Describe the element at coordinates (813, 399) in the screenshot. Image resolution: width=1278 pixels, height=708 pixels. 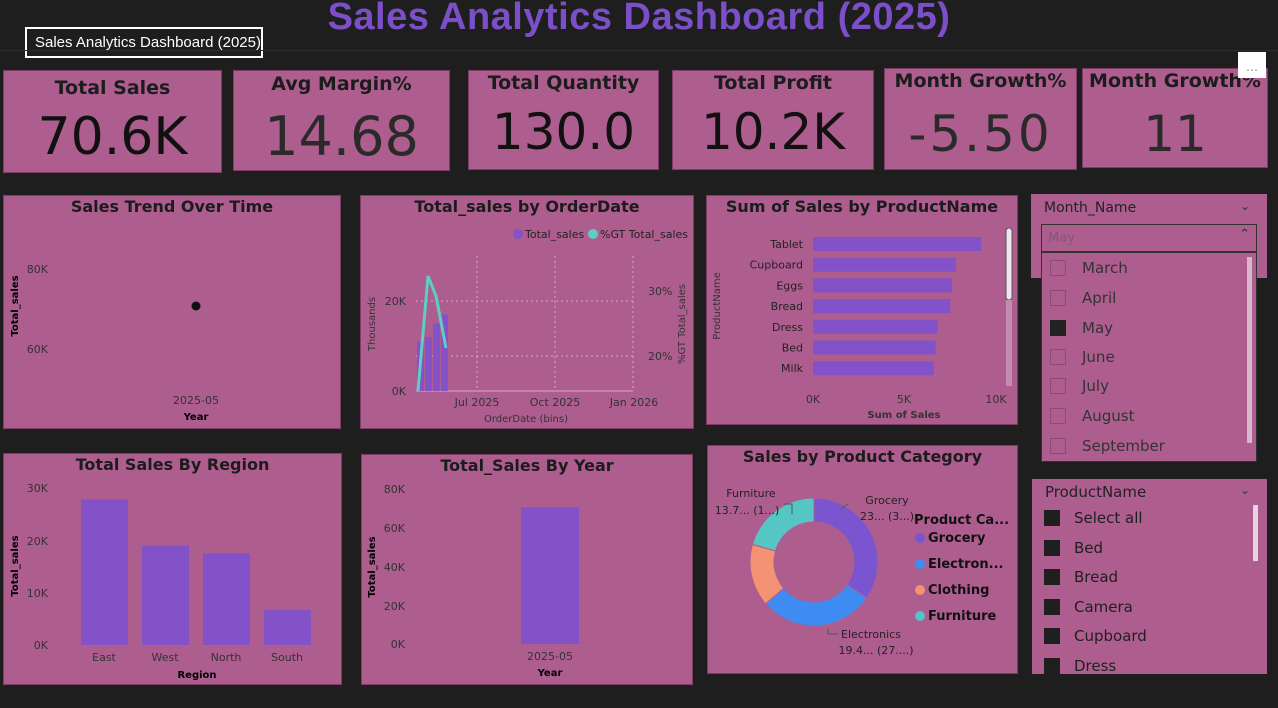
I see `x-tick: 0K` at that location.